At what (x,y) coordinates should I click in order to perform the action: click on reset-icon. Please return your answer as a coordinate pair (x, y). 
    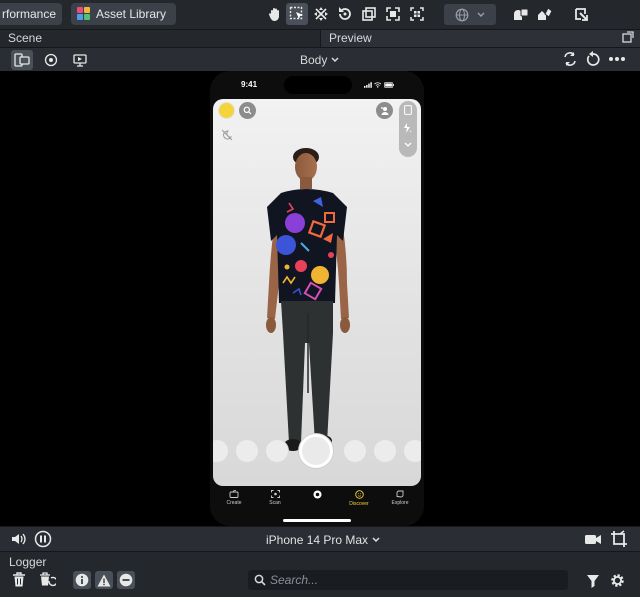
    Looking at the image, I should click on (593, 59).